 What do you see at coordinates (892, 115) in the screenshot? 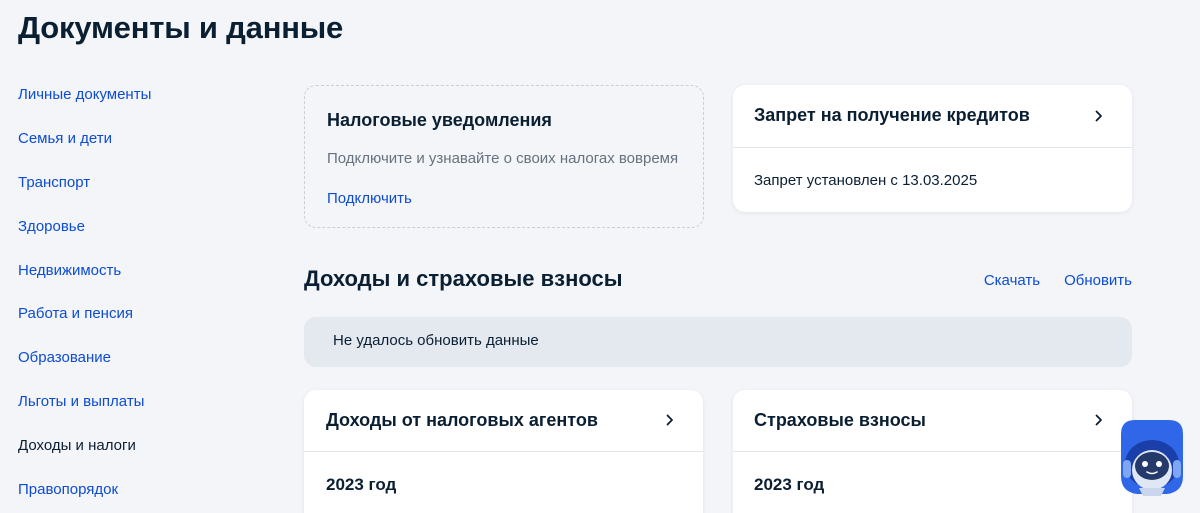
I see `credit-ban-title: Запрет на получение кредитов` at bounding box center [892, 115].